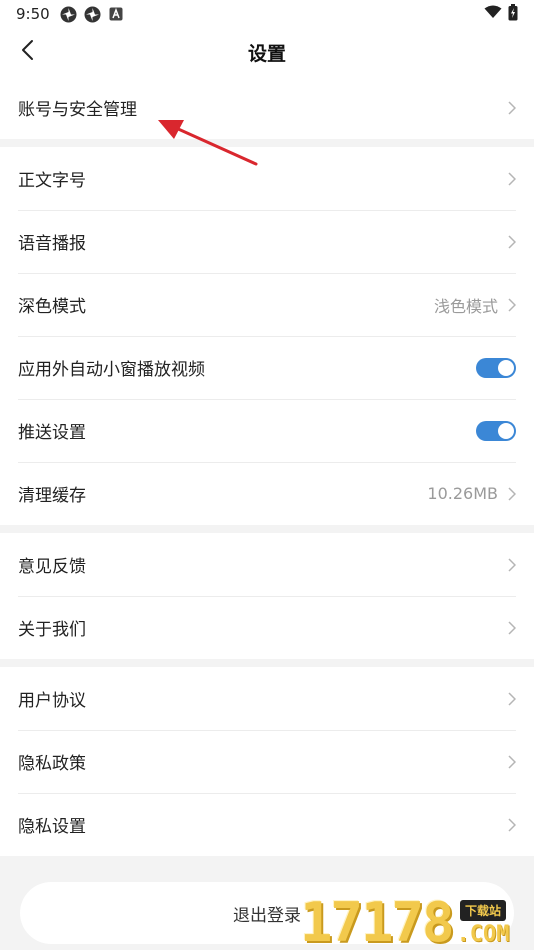 The height and width of the screenshot is (950, 534). What do you see at coordinates (267, 824) in the screenshot?
I see `settings-item-privacy-settings: 隐私设置` at bounding box center [267, 824].